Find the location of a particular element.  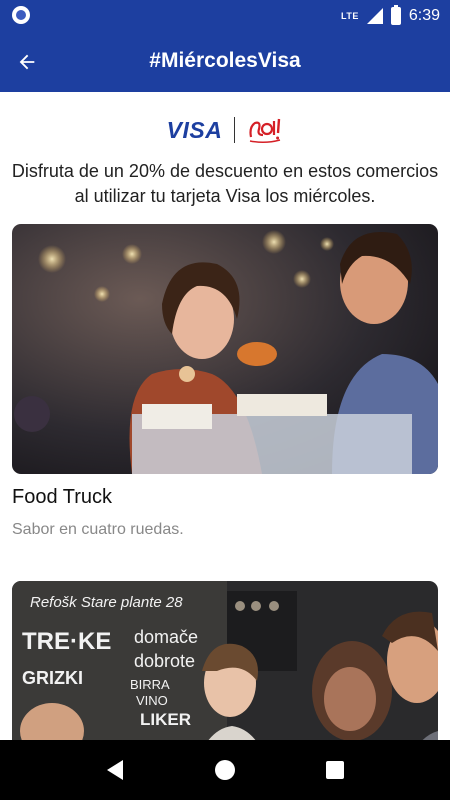

chalkboard-text: GRIZKI is located at coordinates (52, 678).